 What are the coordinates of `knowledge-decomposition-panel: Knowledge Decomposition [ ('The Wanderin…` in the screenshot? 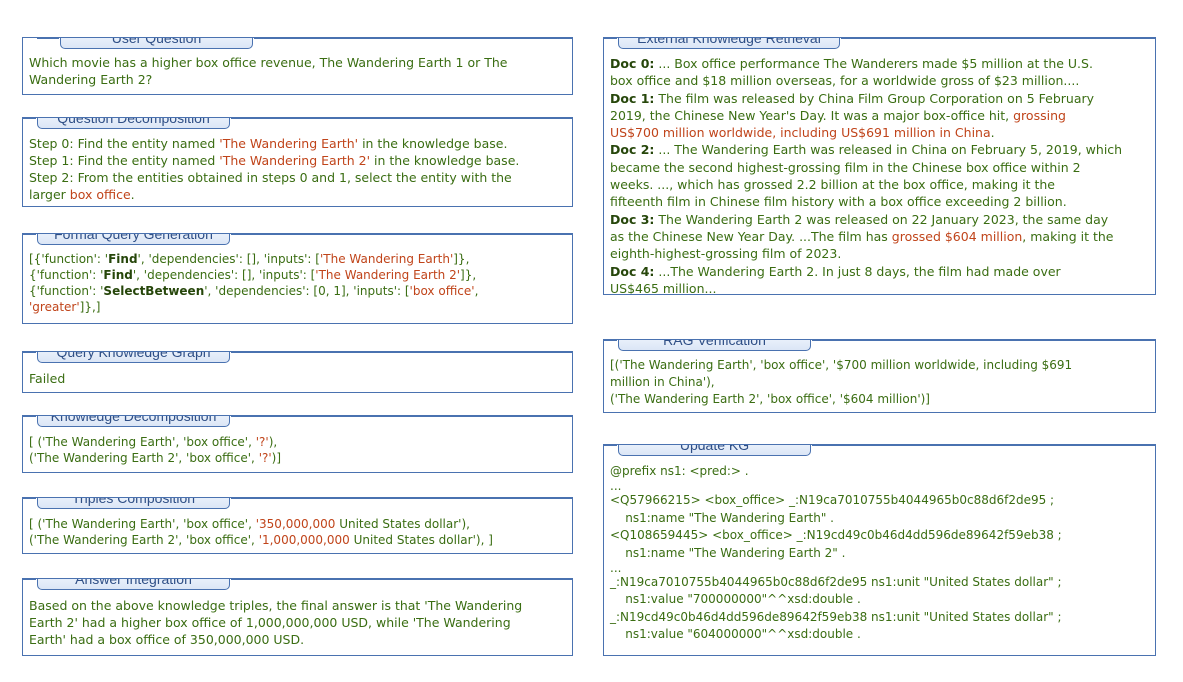 It's located at (297, 444).